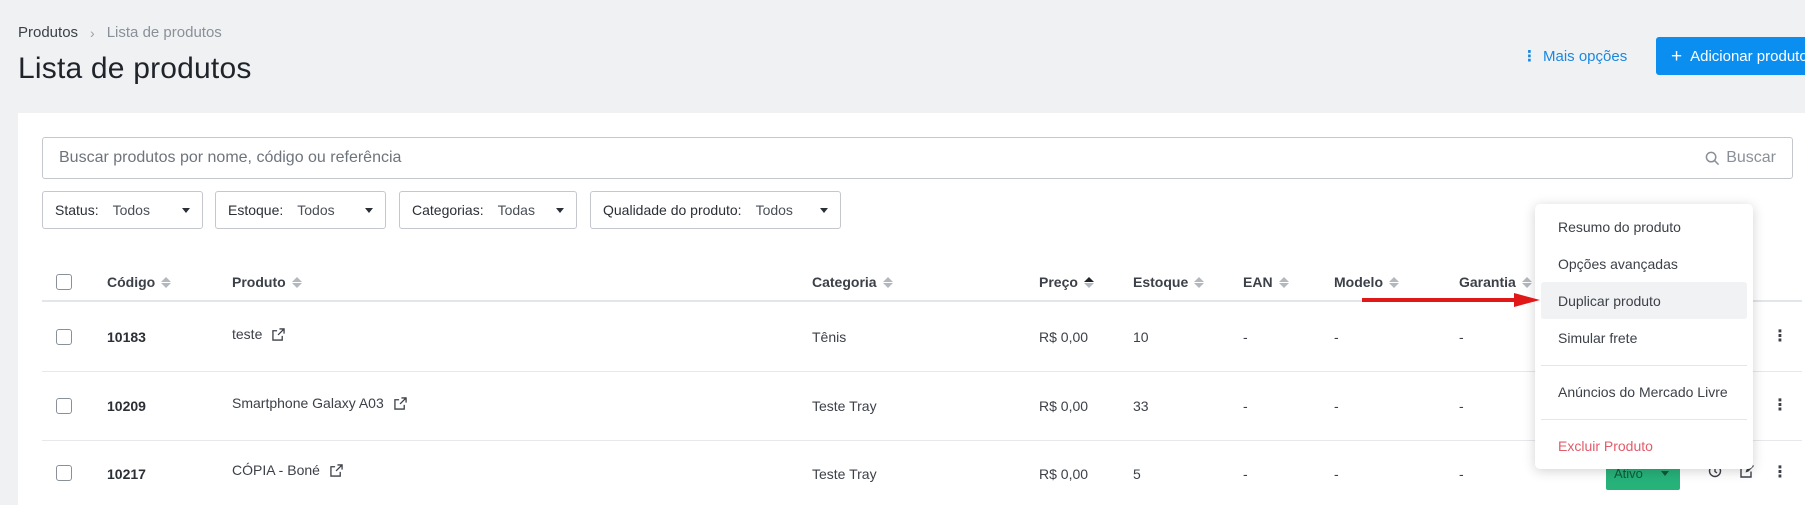  Describe the element at coordinates (672, 210) in the screenshot. I see `filter-label: Qualidade do produto:` at that location.